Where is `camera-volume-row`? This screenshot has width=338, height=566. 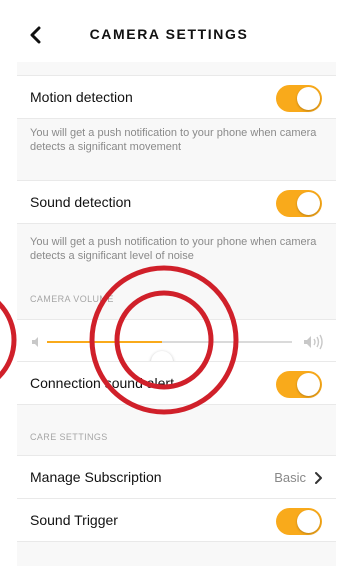
camera-volume-row is located at coordinates (176, 346).